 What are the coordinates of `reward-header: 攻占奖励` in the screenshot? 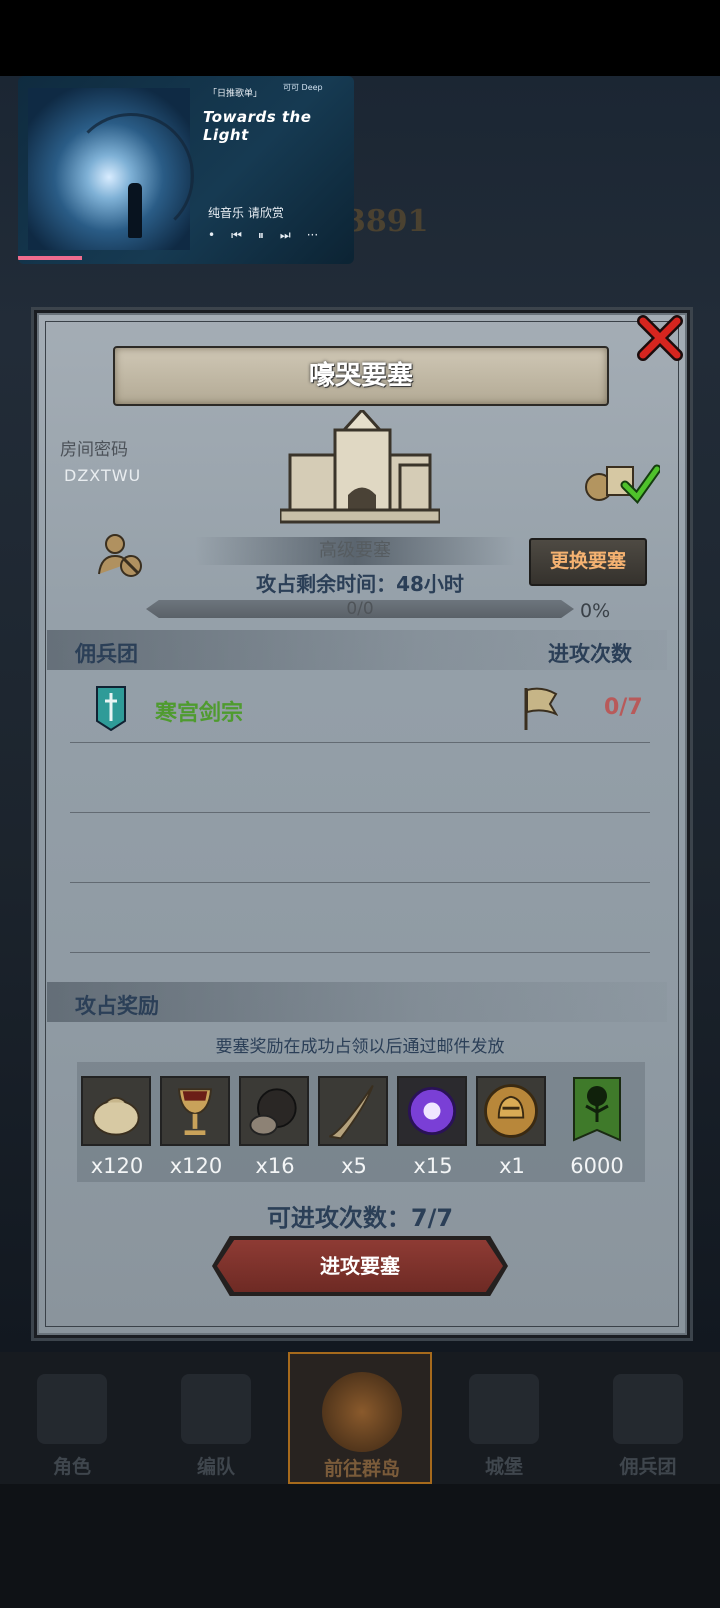 It's located at (117, 1006).